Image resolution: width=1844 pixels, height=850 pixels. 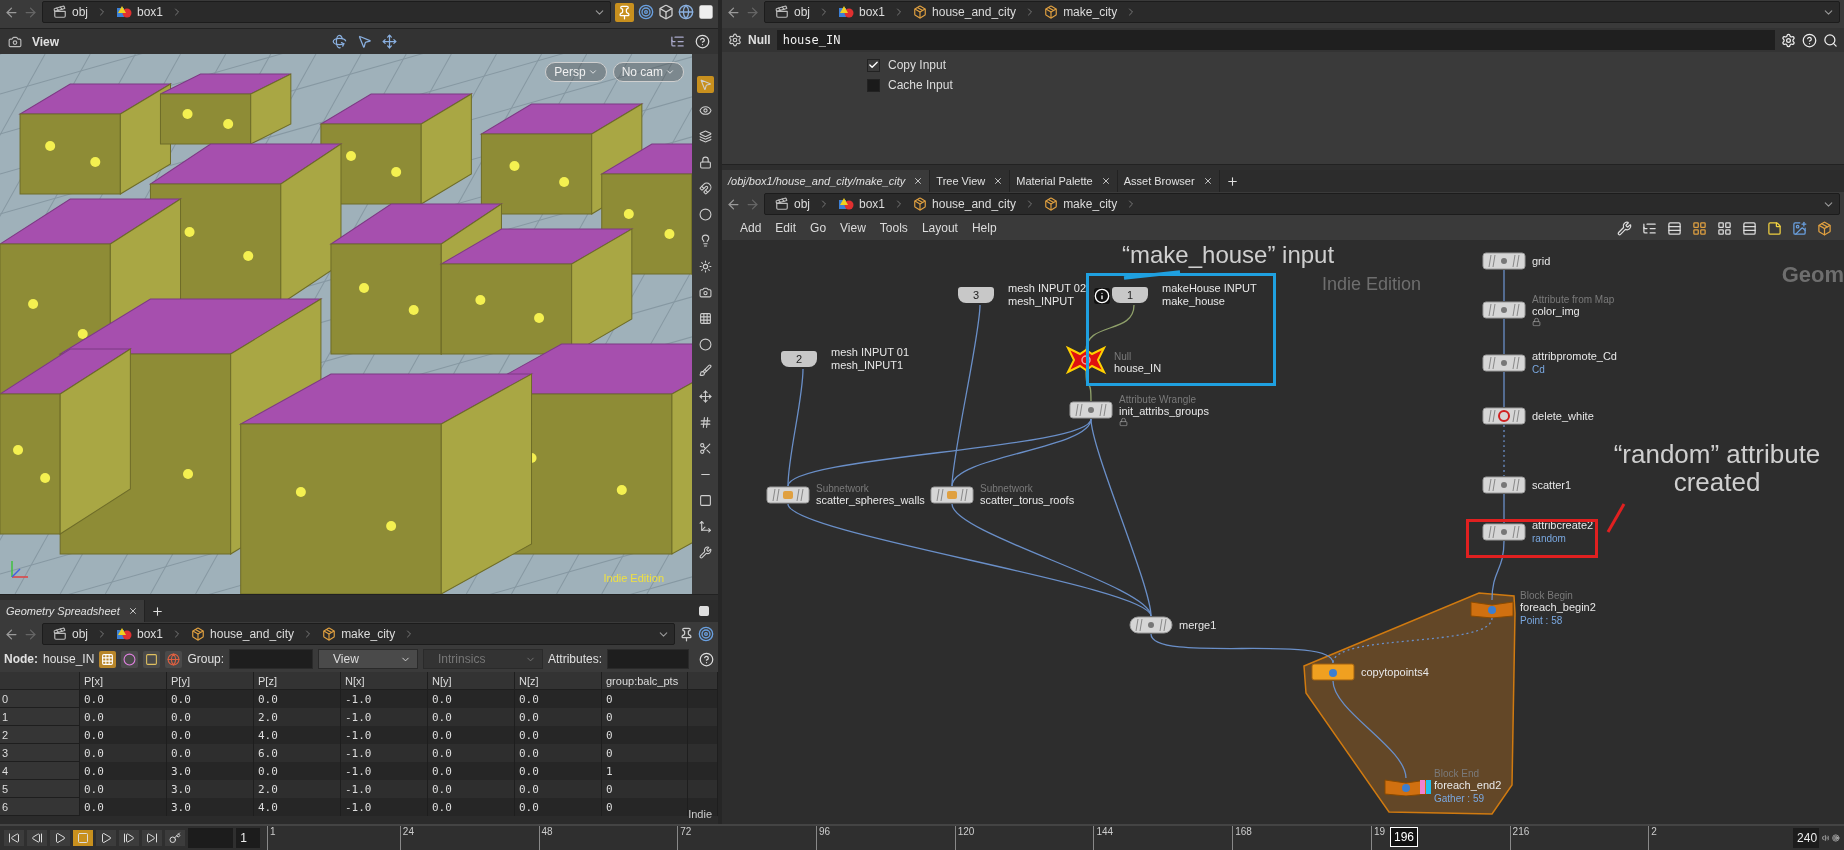 What do you see at coordinates (37, 838) in the screenshot?
I see `step-back-icon` at bounding box center [37, 838].